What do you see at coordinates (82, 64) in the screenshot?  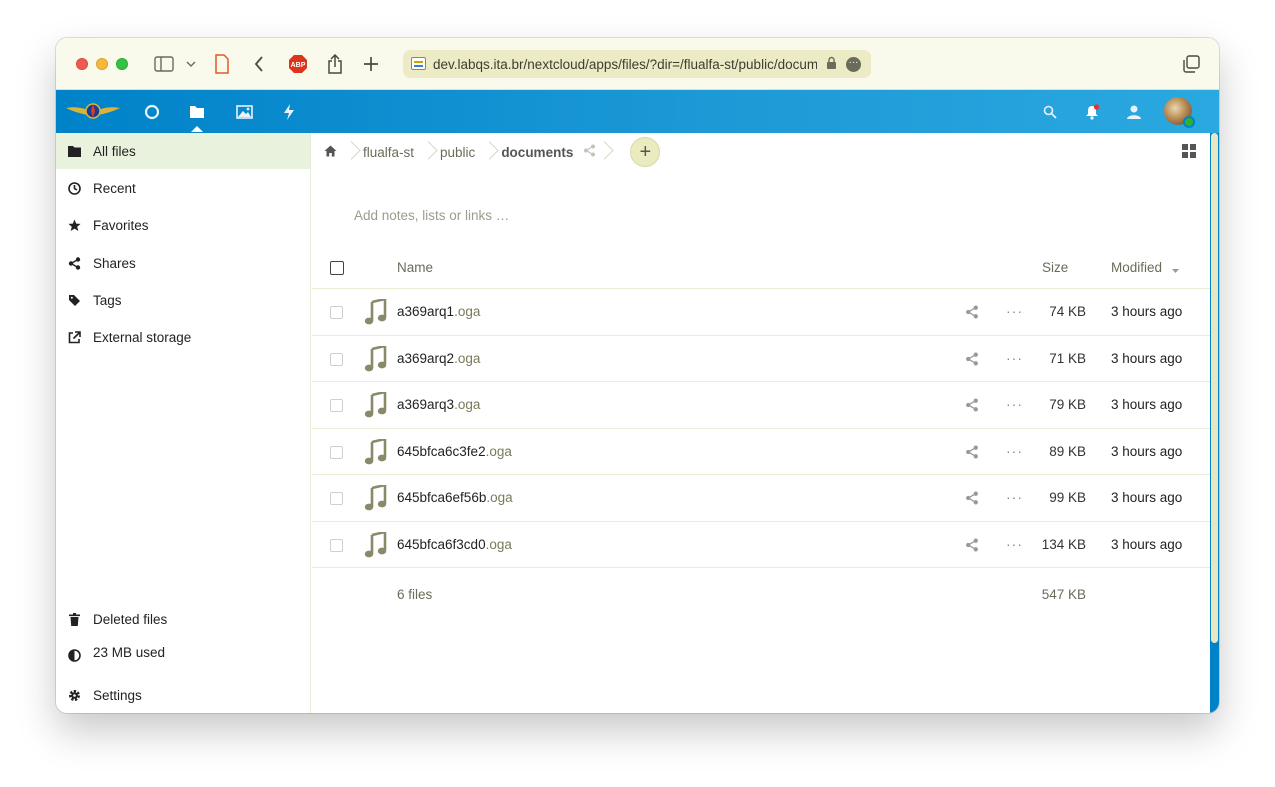 I see `close-window-button` at bounding box center [82, 64].